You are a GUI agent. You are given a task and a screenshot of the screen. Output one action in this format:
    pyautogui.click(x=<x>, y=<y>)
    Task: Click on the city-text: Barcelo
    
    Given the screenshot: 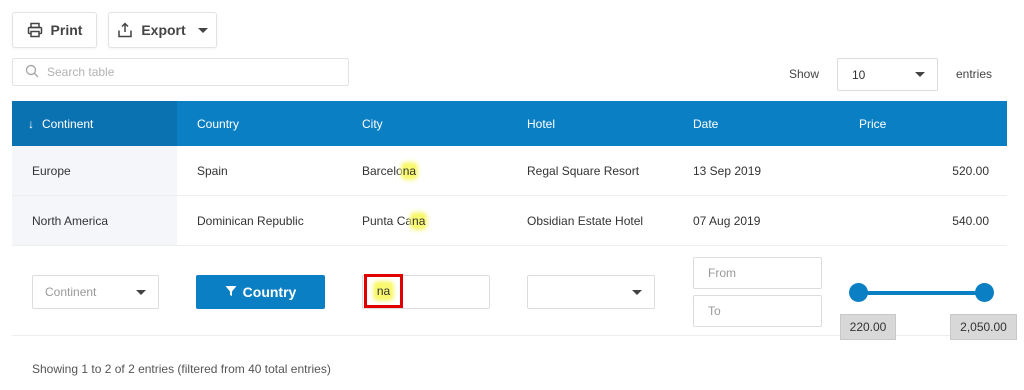 What is the action you would take?
    pyautogui.click(x=382, y=170)
    